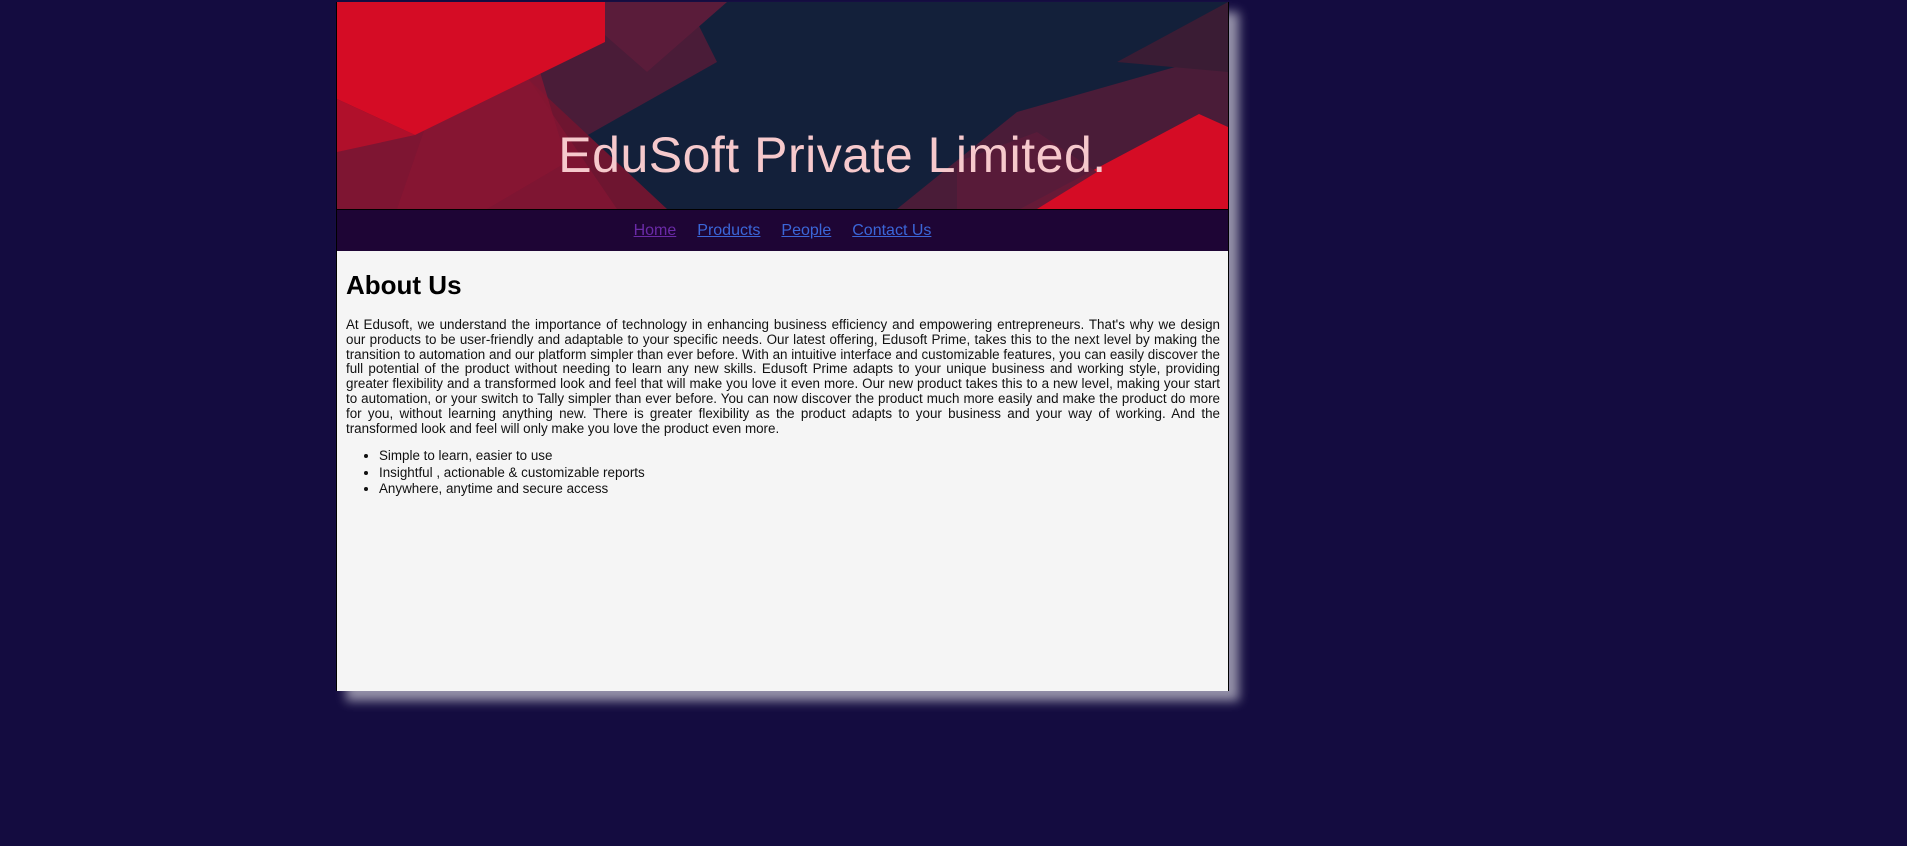 Image resolution: width=1907 pixels, height=846 pixels. I want to click on main-nav: Home Products People Contact Us, so click(782, 230).